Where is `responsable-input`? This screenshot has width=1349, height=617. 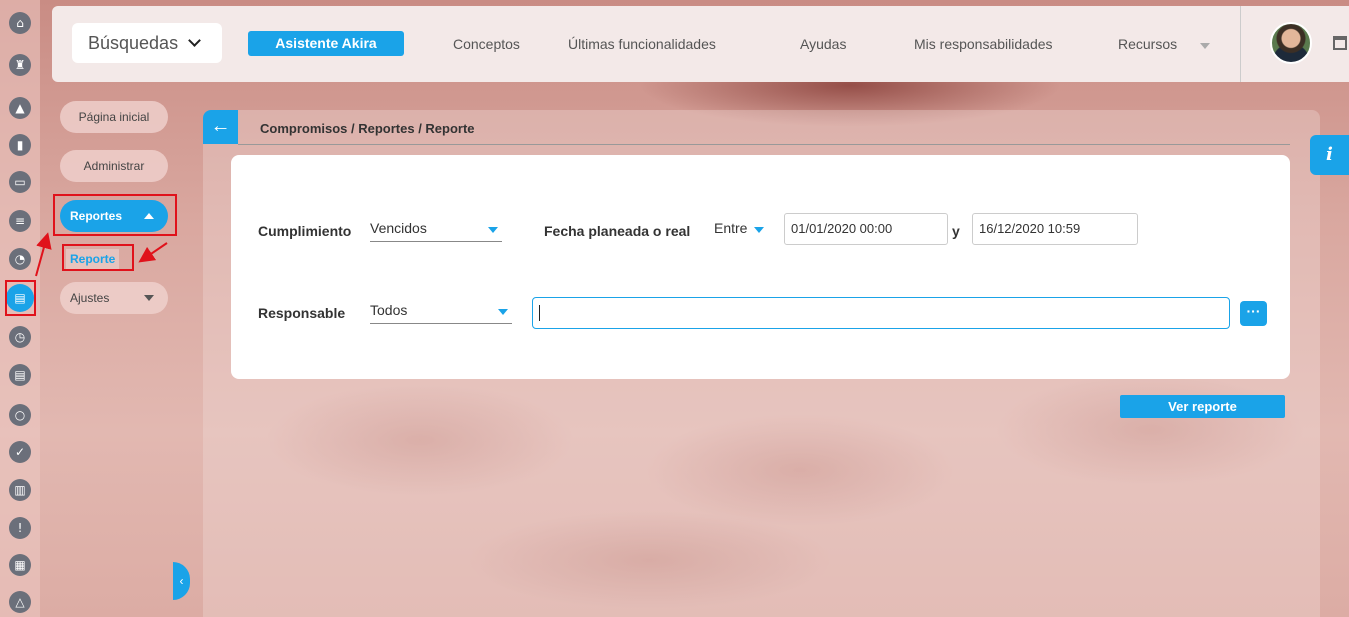 responsable-input is located at coordinates (881, 313).